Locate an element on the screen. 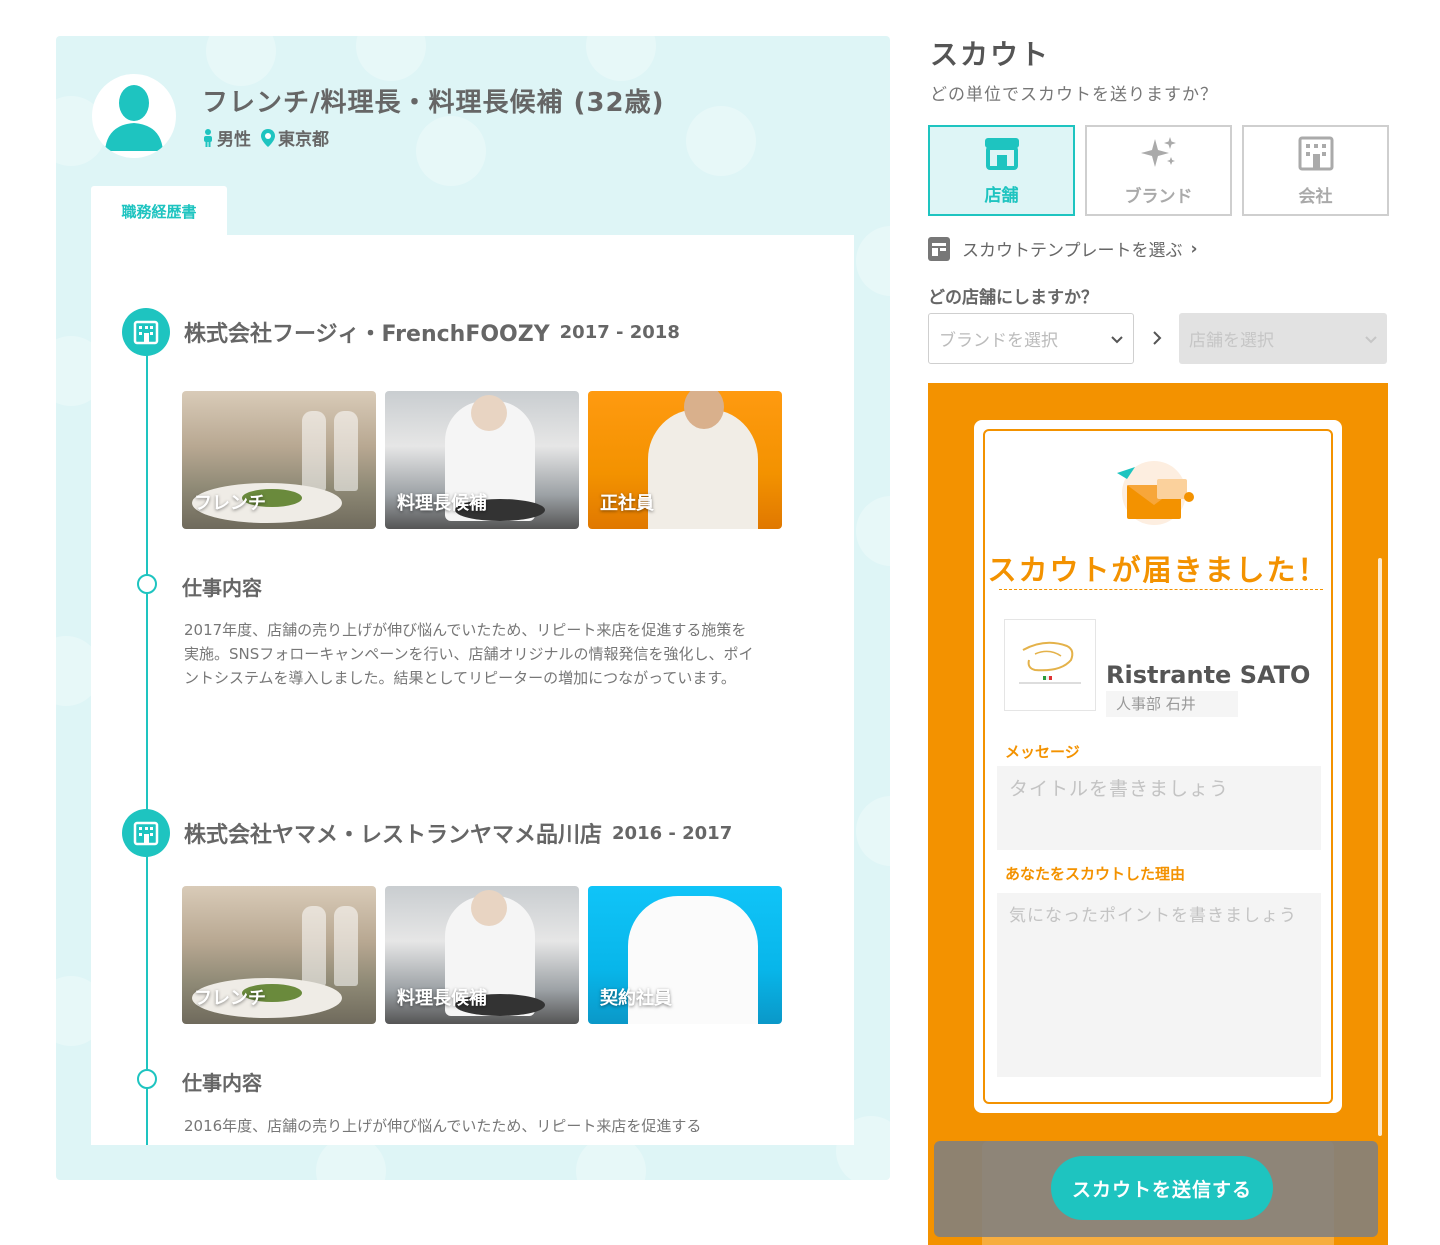 The image size is (1440, 1245). unit-brand-label: ブランド is located at coordinates (1158, 196).